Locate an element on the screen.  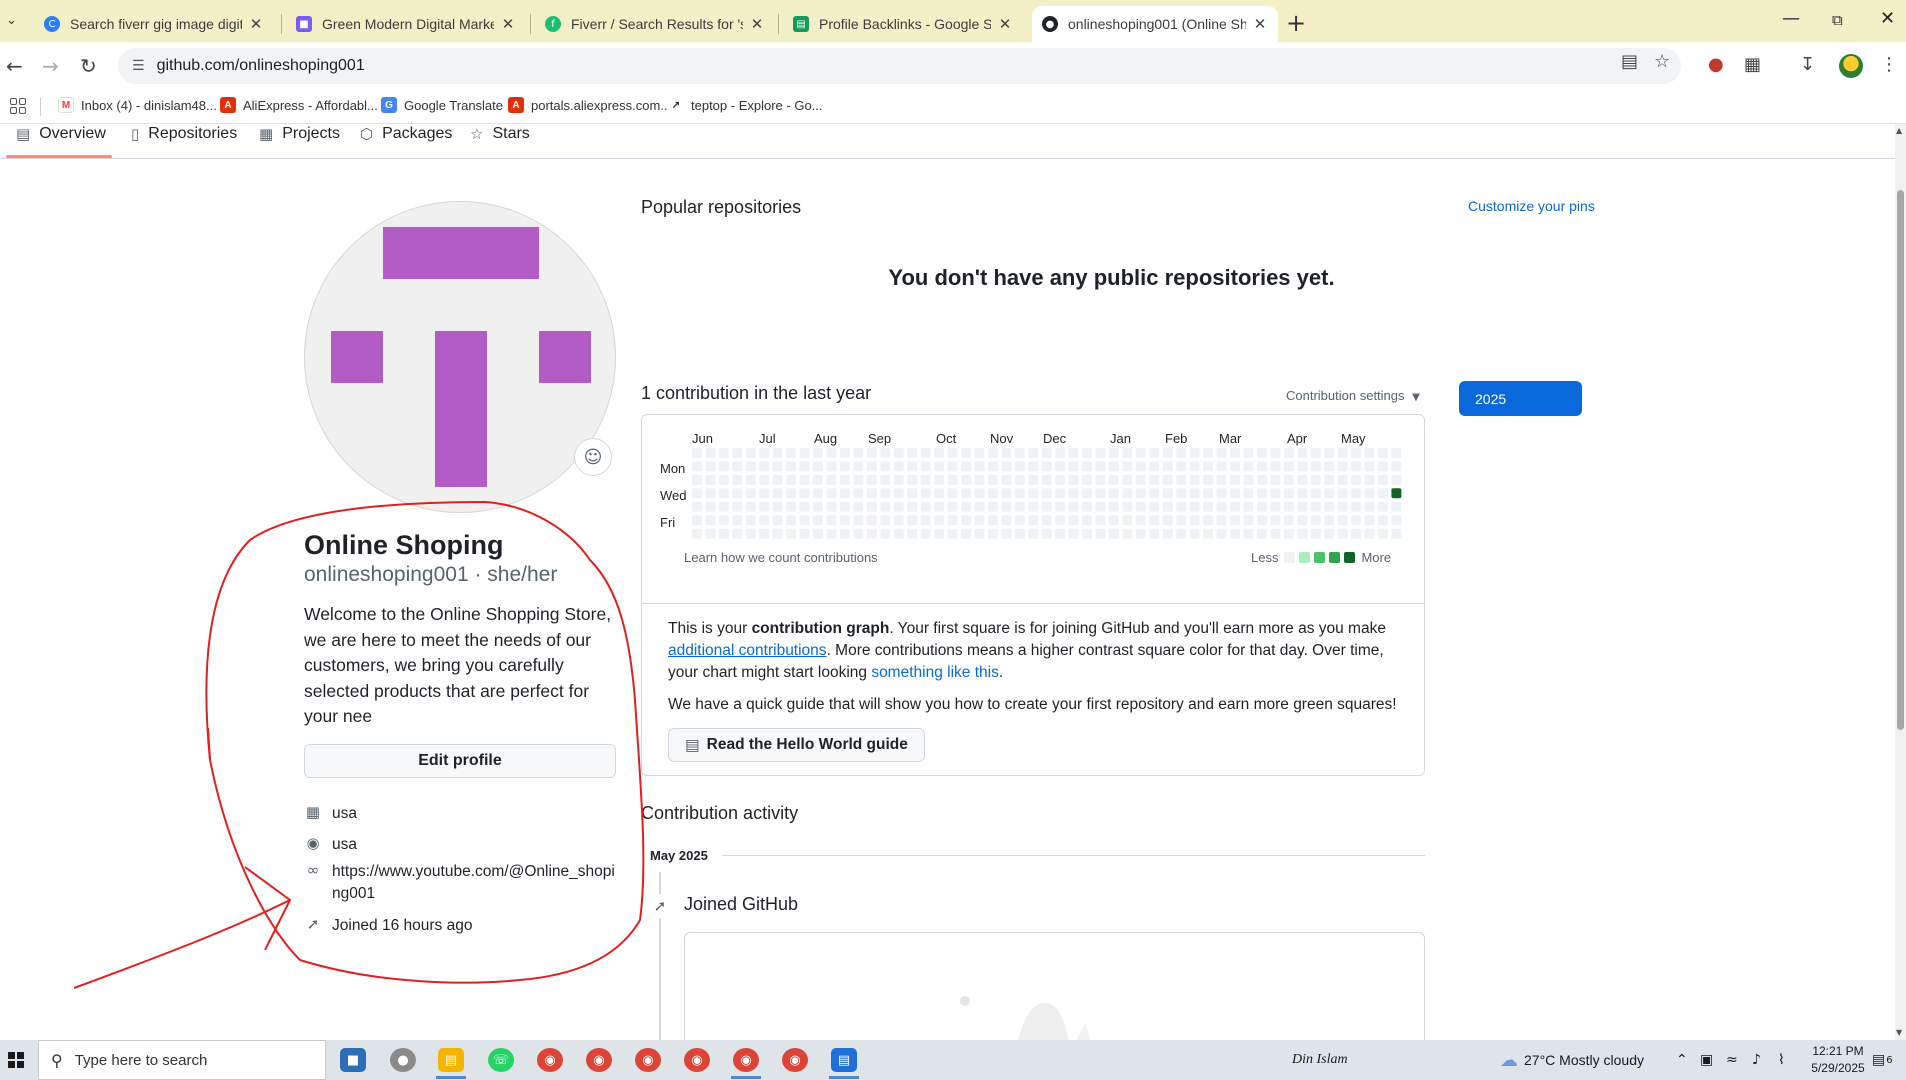
install-app-icon: ▤ is located at coordinates (1629, 61).